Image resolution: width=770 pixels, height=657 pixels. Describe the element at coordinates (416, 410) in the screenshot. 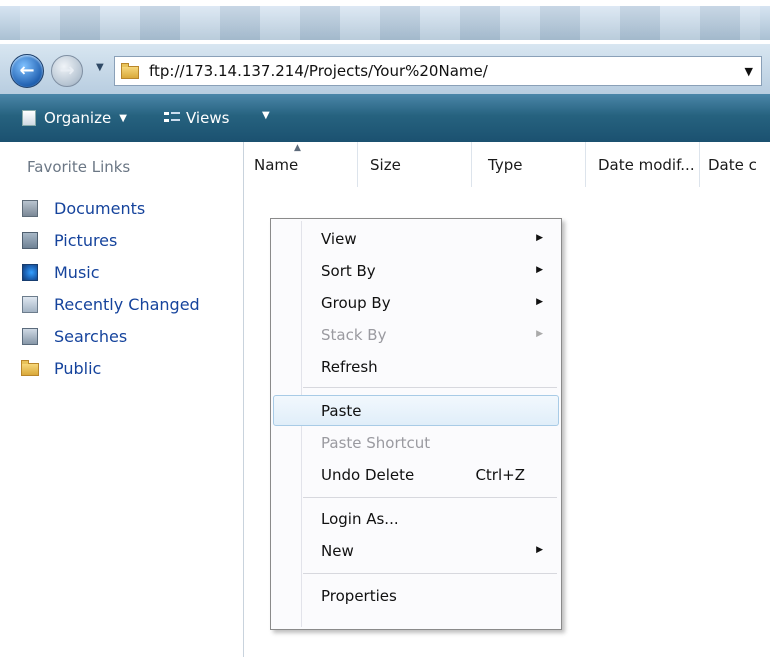

I see `menu-item-paste: Paste` at that location.